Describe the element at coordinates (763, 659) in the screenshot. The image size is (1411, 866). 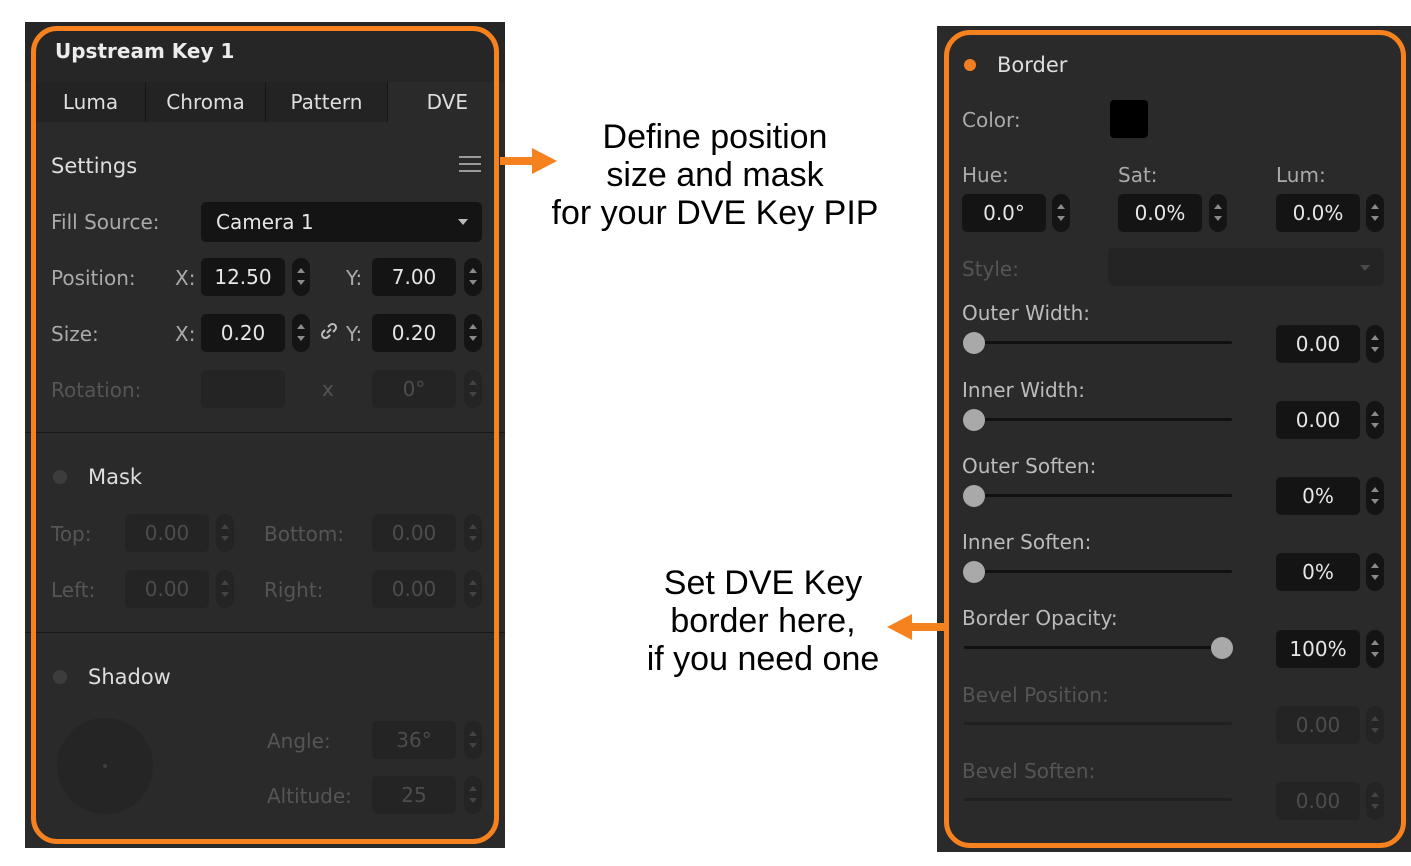
I see `annotation-line: if you need one` at that location.